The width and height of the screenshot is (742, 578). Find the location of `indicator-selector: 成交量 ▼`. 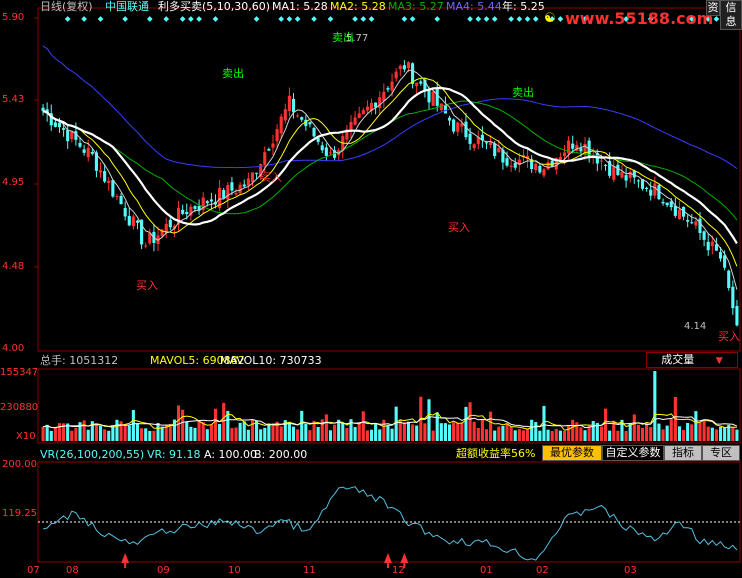

indicator-selector: 成交量 ▼ is located at coordinates (692, 360).